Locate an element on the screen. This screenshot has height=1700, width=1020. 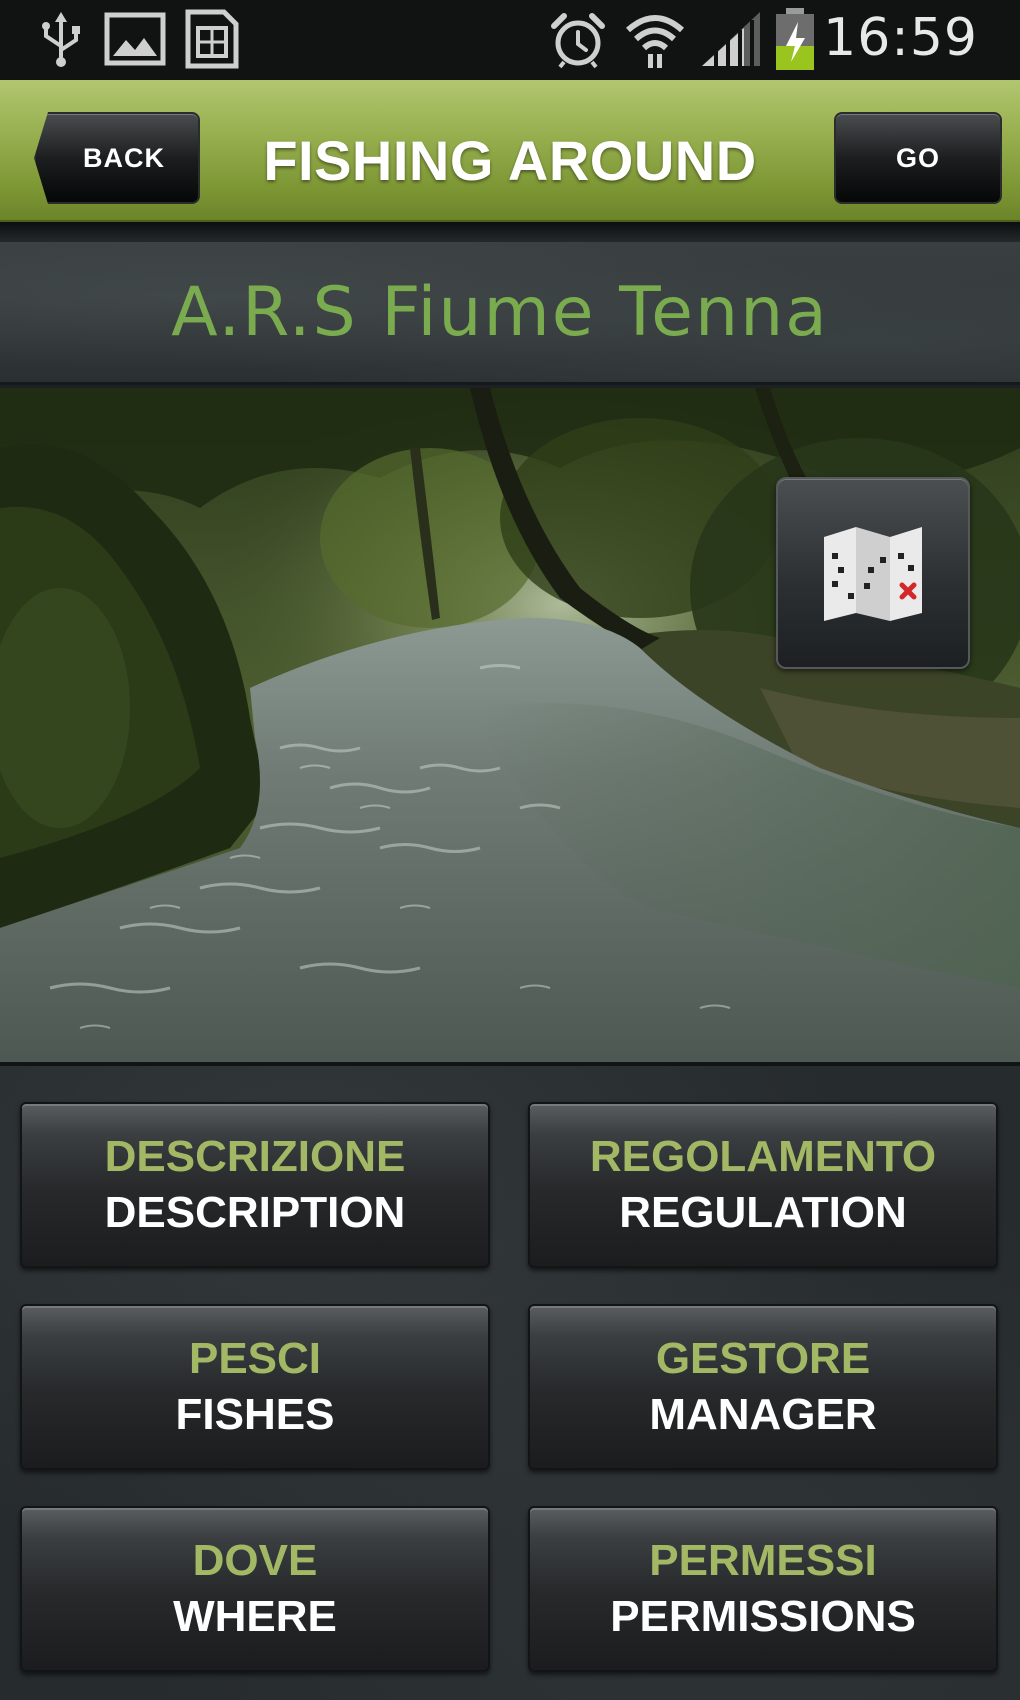
menu-label-it: REGOLAMENTO is located at coordinates (763, 1156).